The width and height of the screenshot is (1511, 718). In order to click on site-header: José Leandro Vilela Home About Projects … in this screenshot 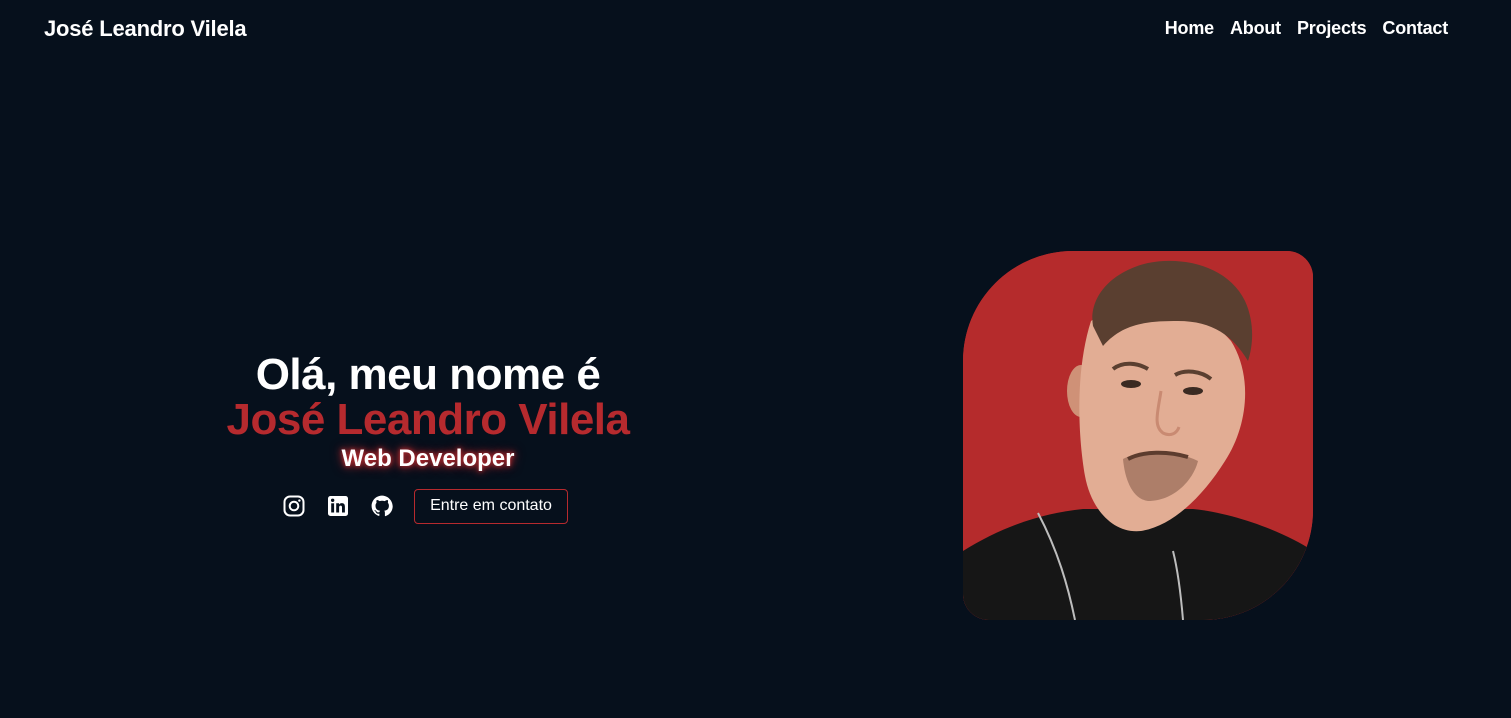, I will do `click(755, 30)`.